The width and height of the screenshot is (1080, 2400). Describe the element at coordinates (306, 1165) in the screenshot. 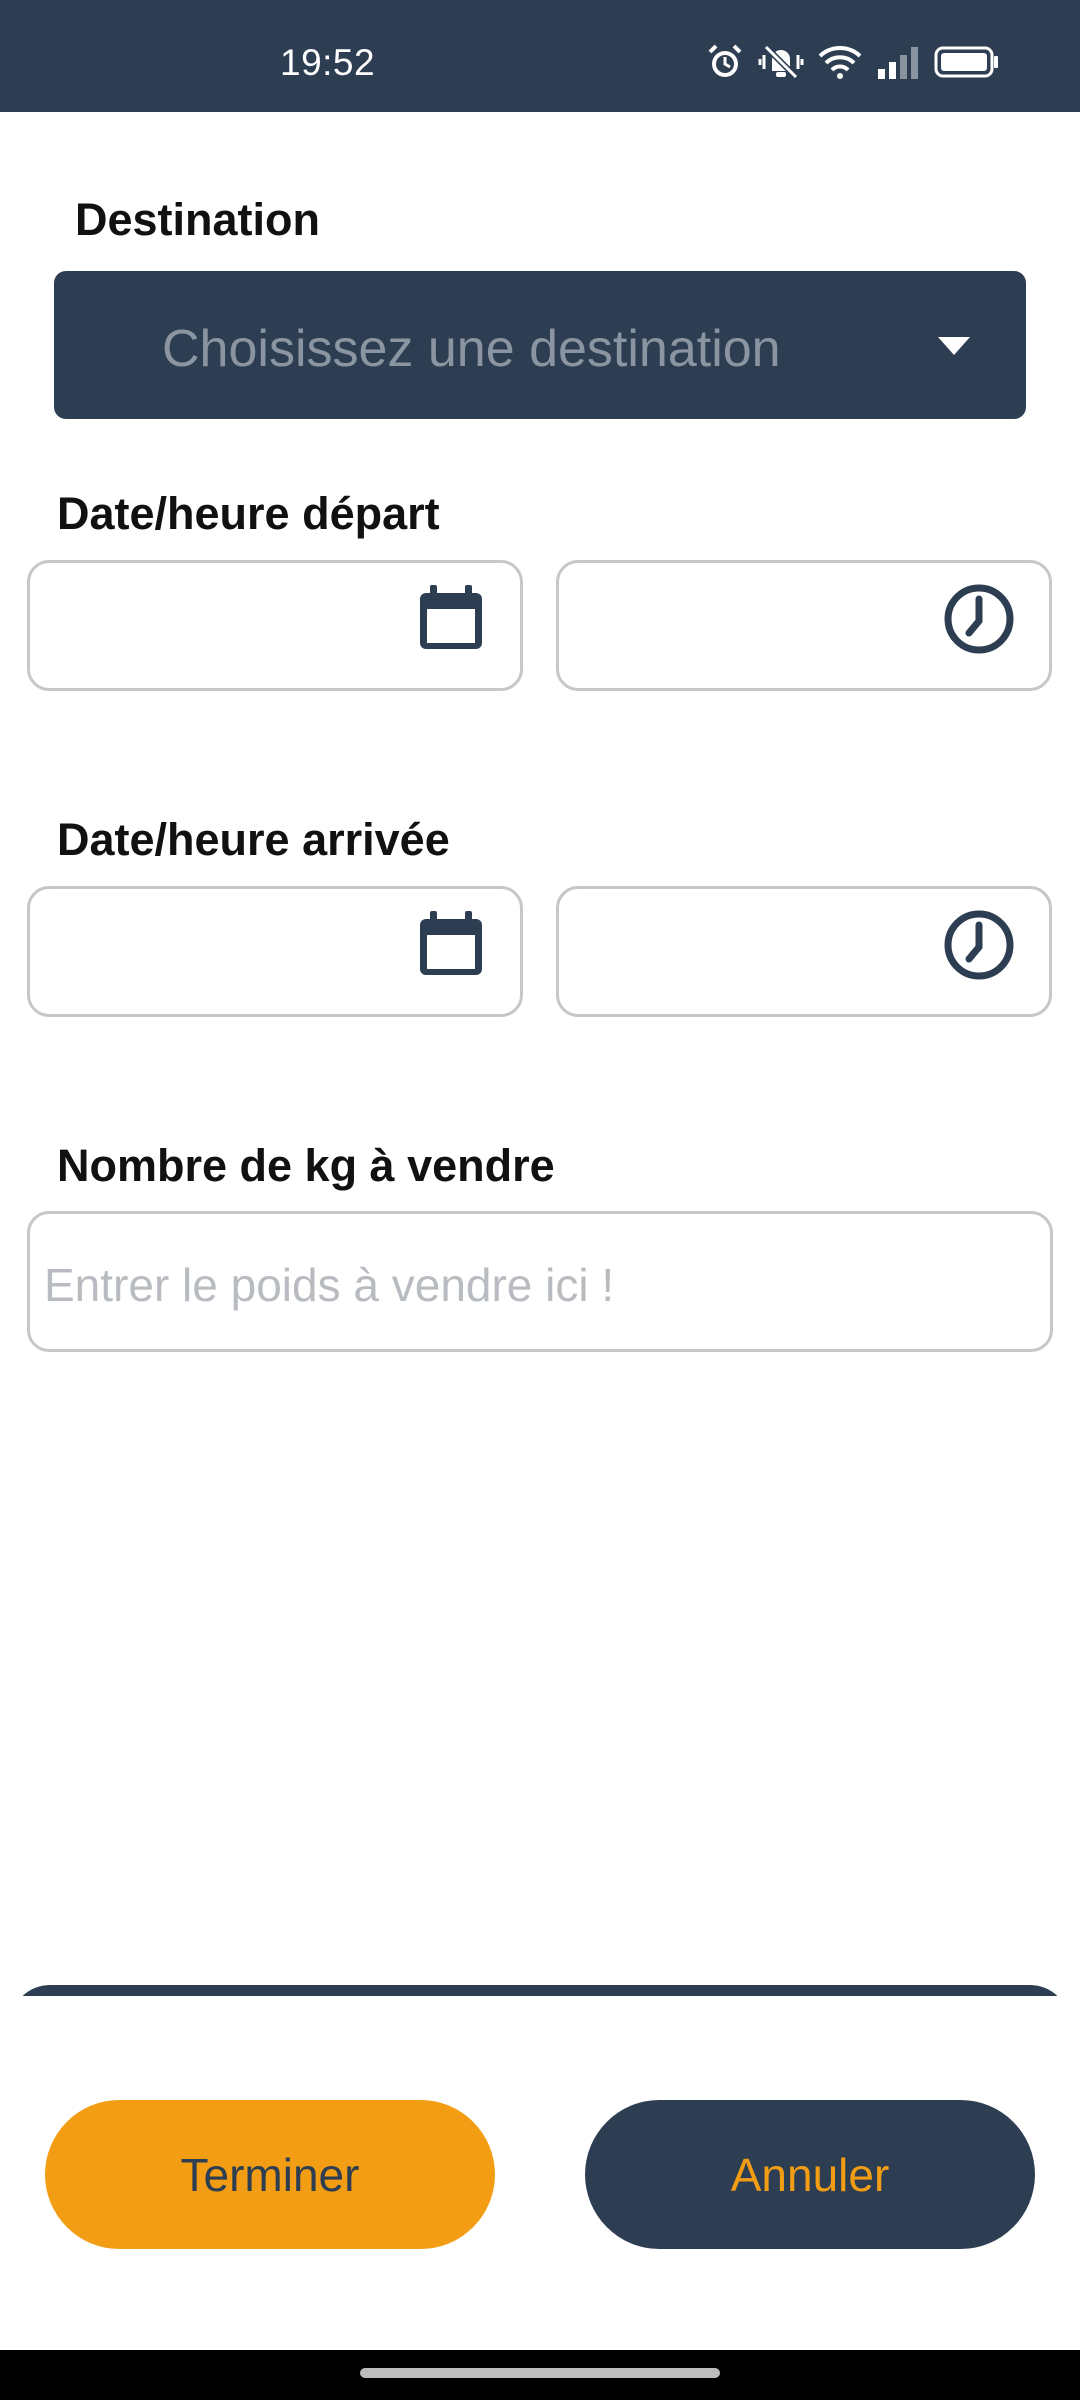

I see `weight-label: Nombre de kg à vendre` at that location.